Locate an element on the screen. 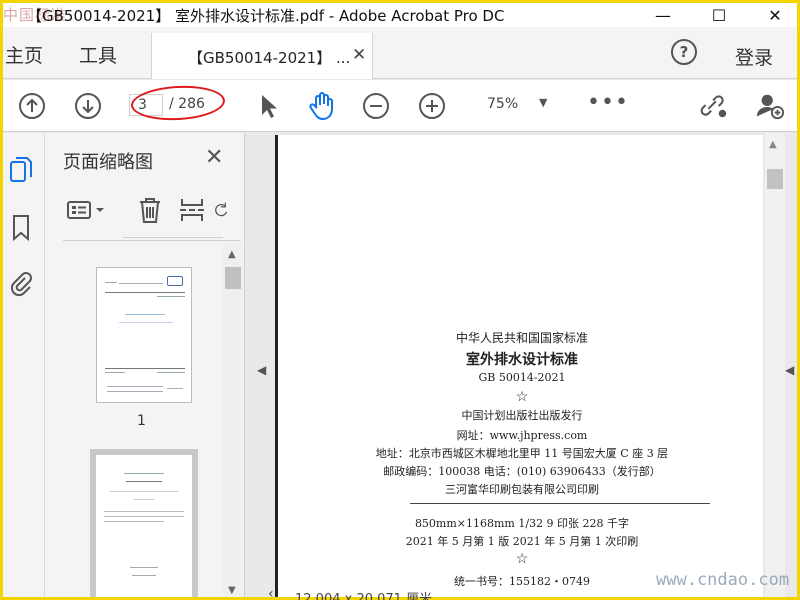 The height and width of the screenshot is (600, 800). page-standard-type: 中华人民共和国国家标准 is located at coordinates (521, 338).